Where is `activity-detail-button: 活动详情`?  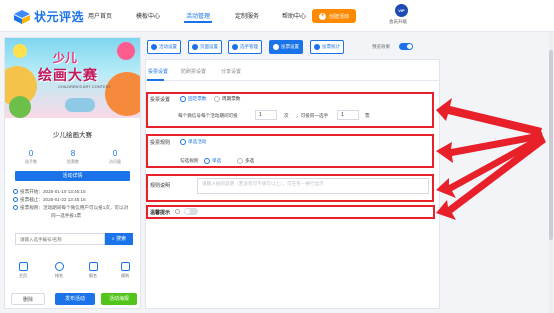 activity-detail-button: 活动详情 is located at coordinates (72, 176).